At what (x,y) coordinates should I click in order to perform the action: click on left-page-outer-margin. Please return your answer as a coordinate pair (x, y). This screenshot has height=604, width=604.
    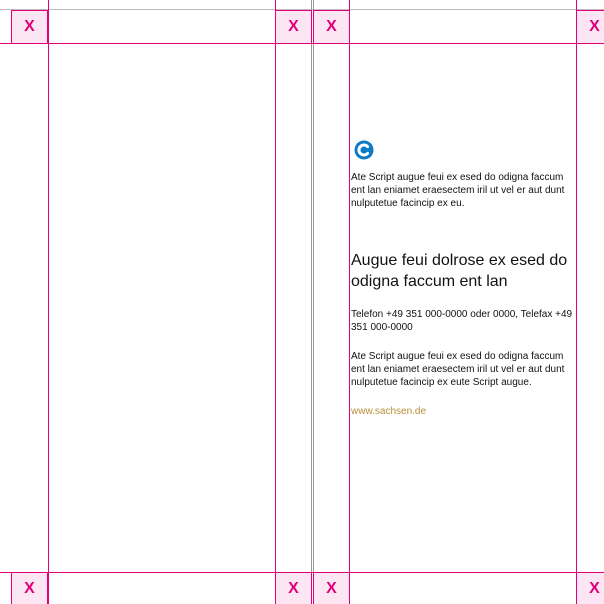
    Looking at the image, I should click on (48, 302).